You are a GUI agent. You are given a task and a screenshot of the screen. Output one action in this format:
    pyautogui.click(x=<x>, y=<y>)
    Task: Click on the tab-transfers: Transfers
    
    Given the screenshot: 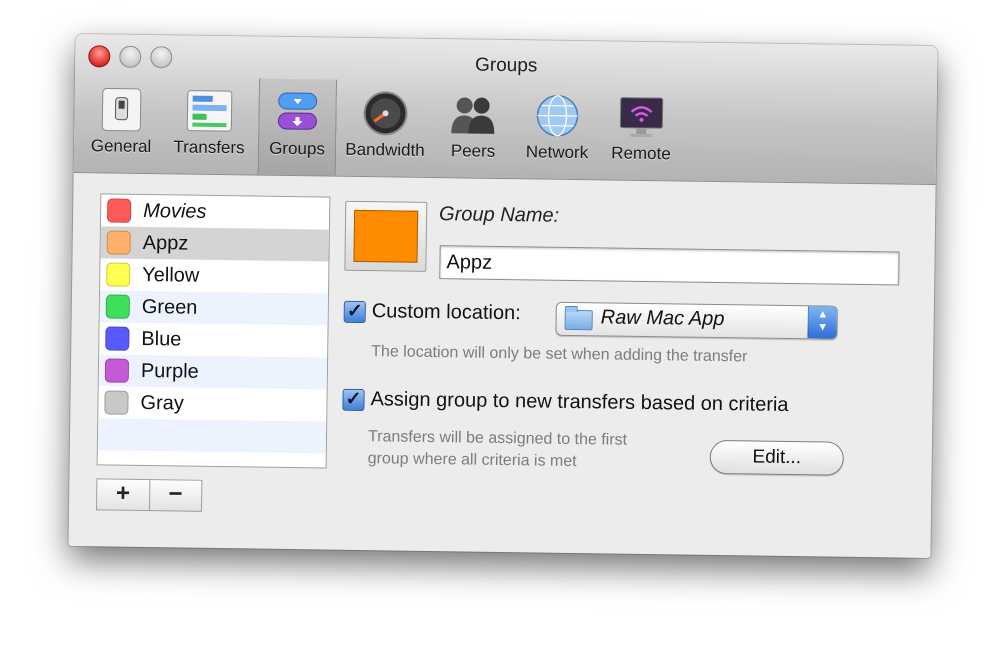 What is the action you would take?
    pyautogui.click(x=209, y=125)
    